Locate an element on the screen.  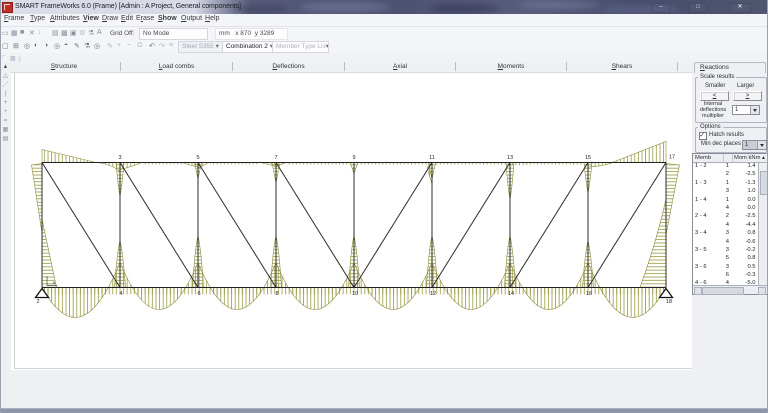
svg-text: 15 is located at coordinates (588, 158).